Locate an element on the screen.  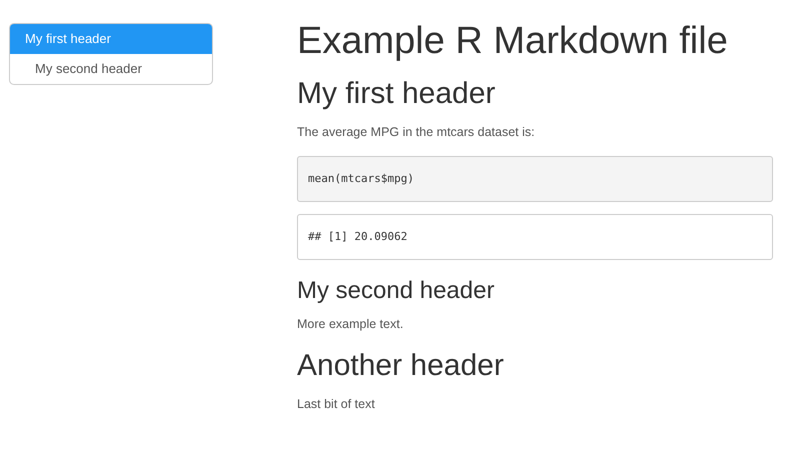
code-block: mean(mtcars$mpg) is located at coordinates (535, 179).